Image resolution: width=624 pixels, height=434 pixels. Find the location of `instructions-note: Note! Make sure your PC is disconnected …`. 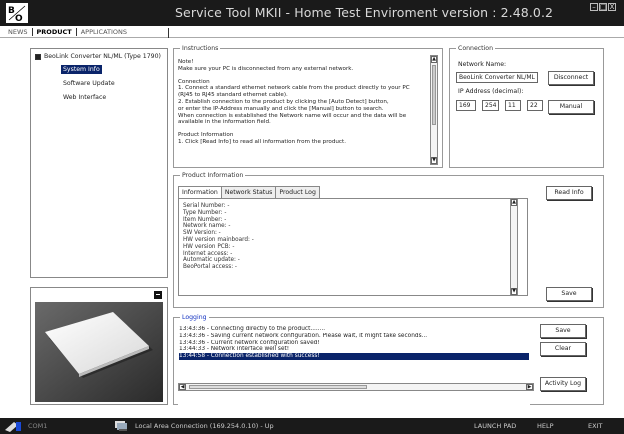

instructions-note: Note! Make sure your PC is disconnected … is located at coordinates (266, 65).